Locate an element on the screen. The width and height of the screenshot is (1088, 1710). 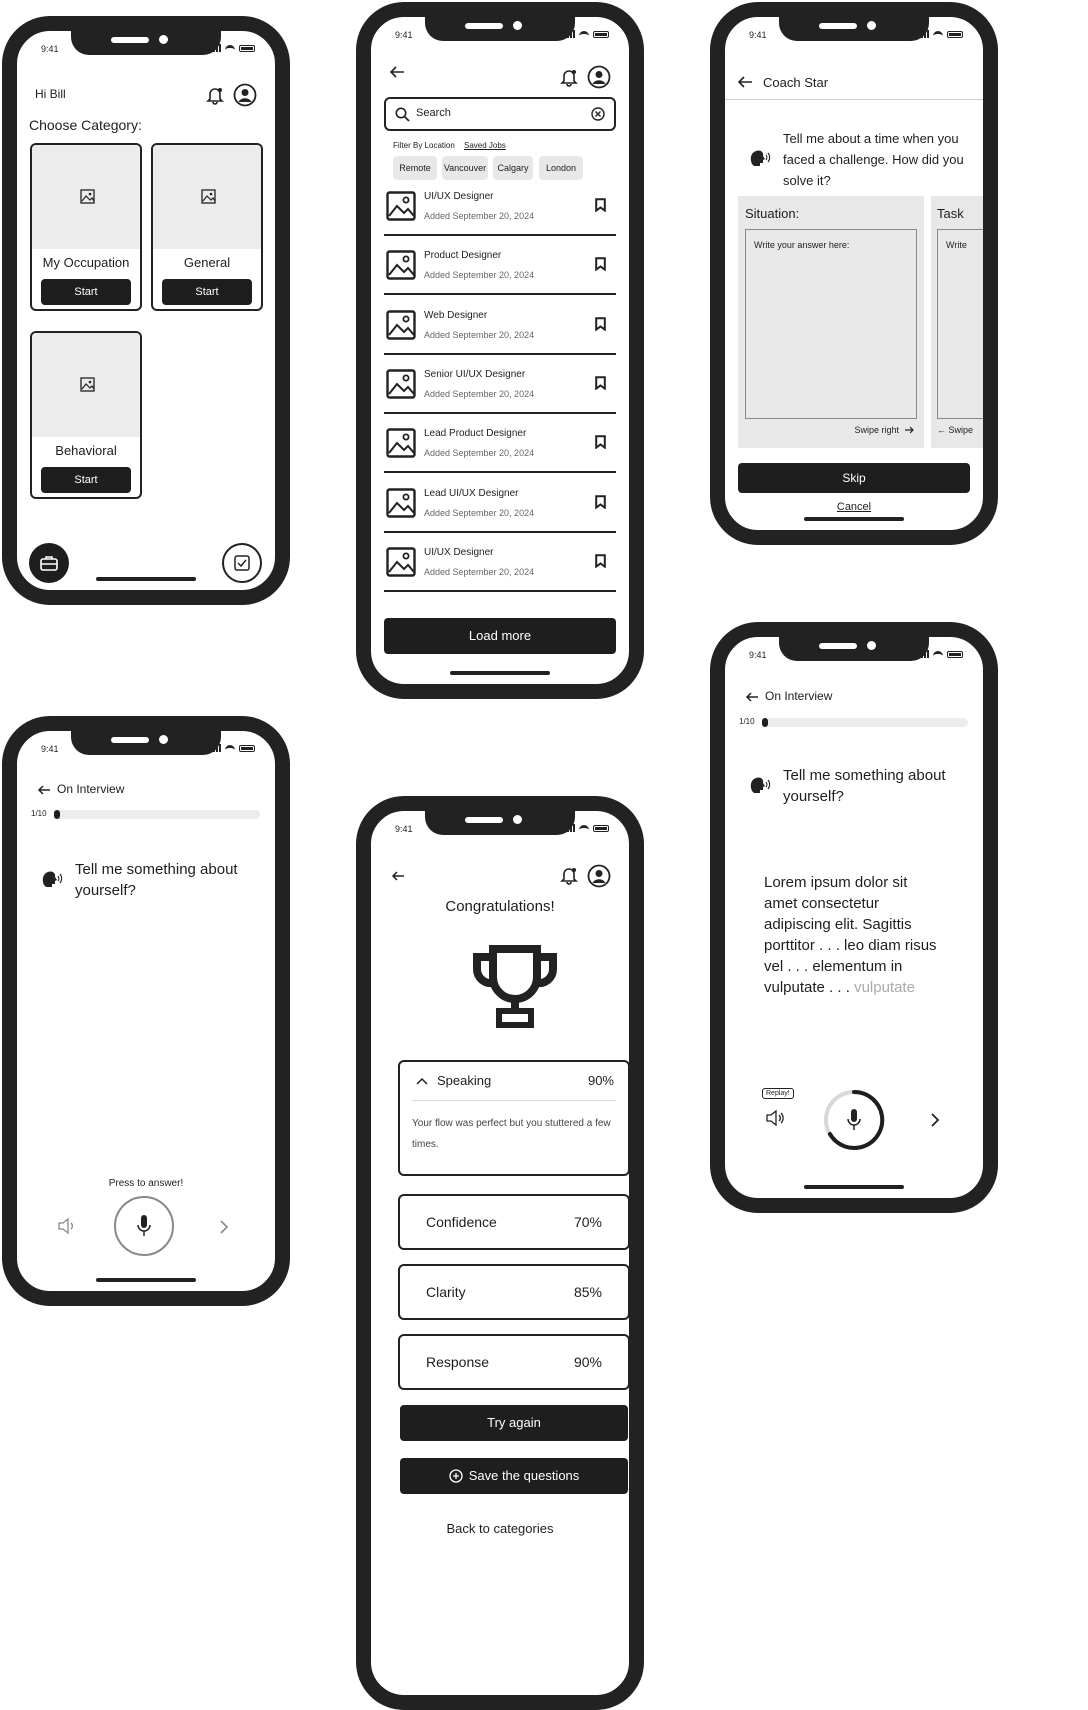
answer-textarea: Write is located at coordinates (960, 324).